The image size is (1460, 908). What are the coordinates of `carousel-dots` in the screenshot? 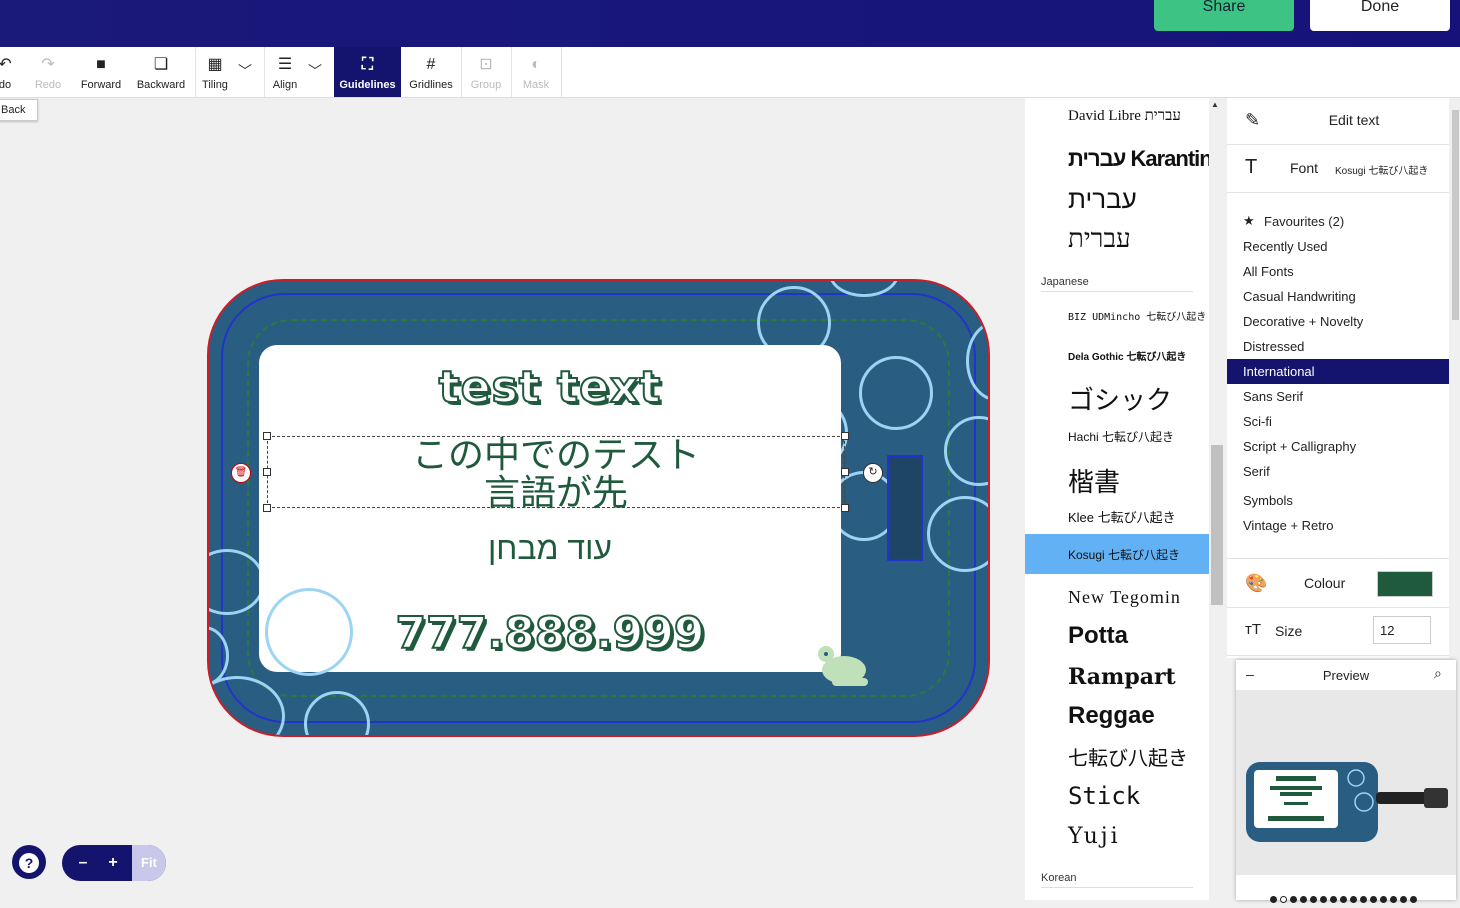 It's located at (1345, 899).